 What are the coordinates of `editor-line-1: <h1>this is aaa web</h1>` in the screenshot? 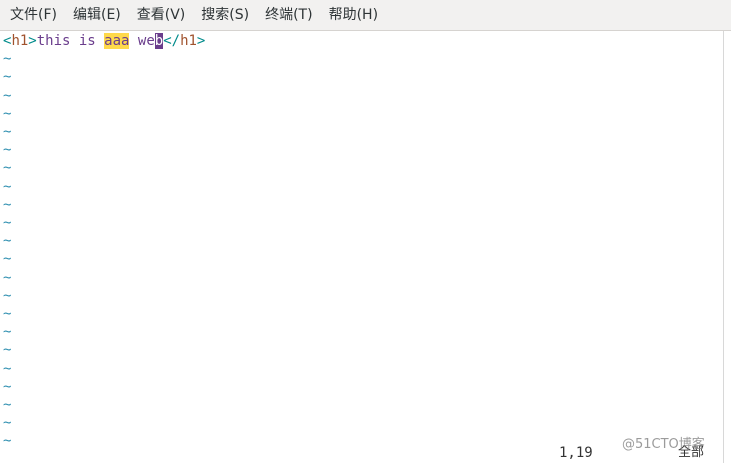 It's located at (104, 41).